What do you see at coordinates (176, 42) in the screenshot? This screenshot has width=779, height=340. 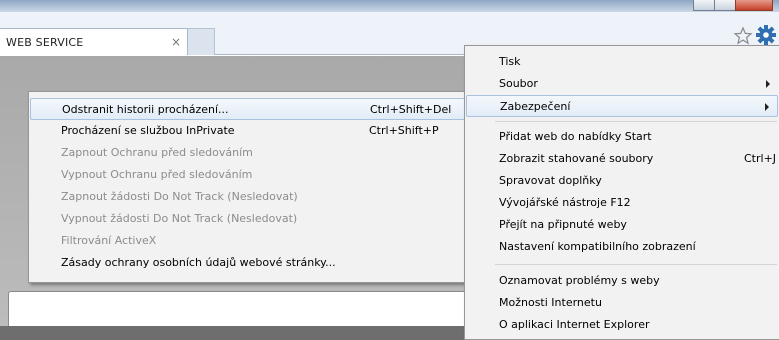 I see `tab-close-icon: ×` at bounding box center [176, 42].